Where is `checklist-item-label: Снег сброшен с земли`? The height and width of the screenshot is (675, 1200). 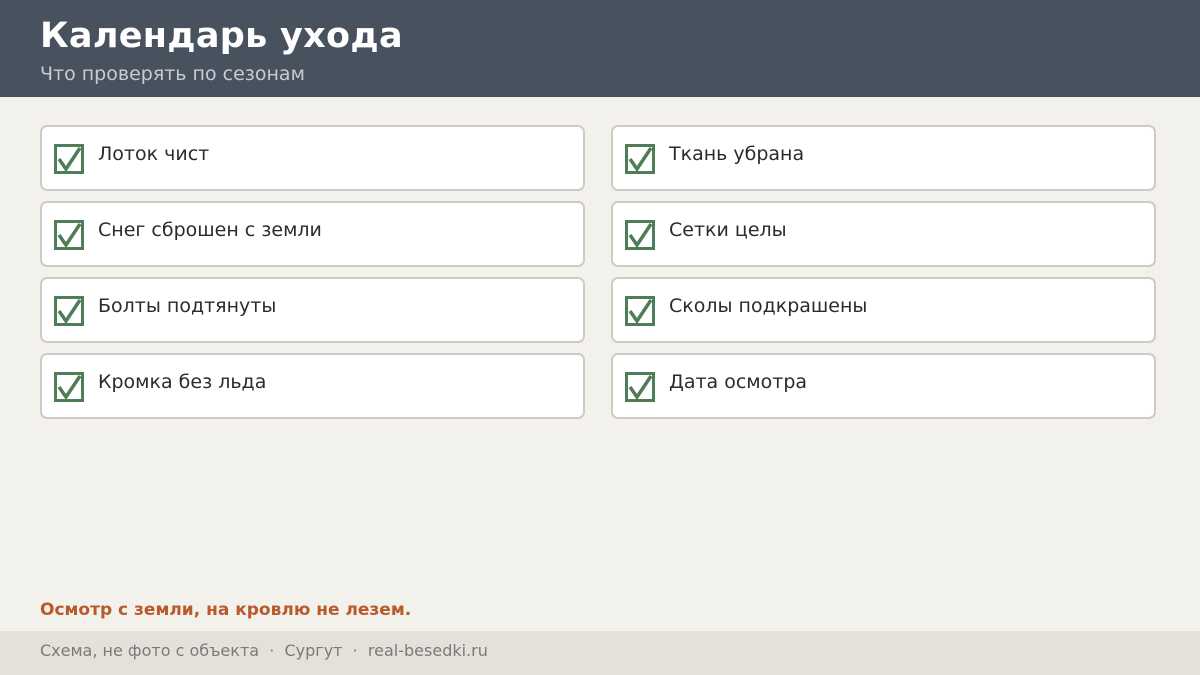
checklist-item-label: Снег сброшен с земли is located at coordinates (210, 230).